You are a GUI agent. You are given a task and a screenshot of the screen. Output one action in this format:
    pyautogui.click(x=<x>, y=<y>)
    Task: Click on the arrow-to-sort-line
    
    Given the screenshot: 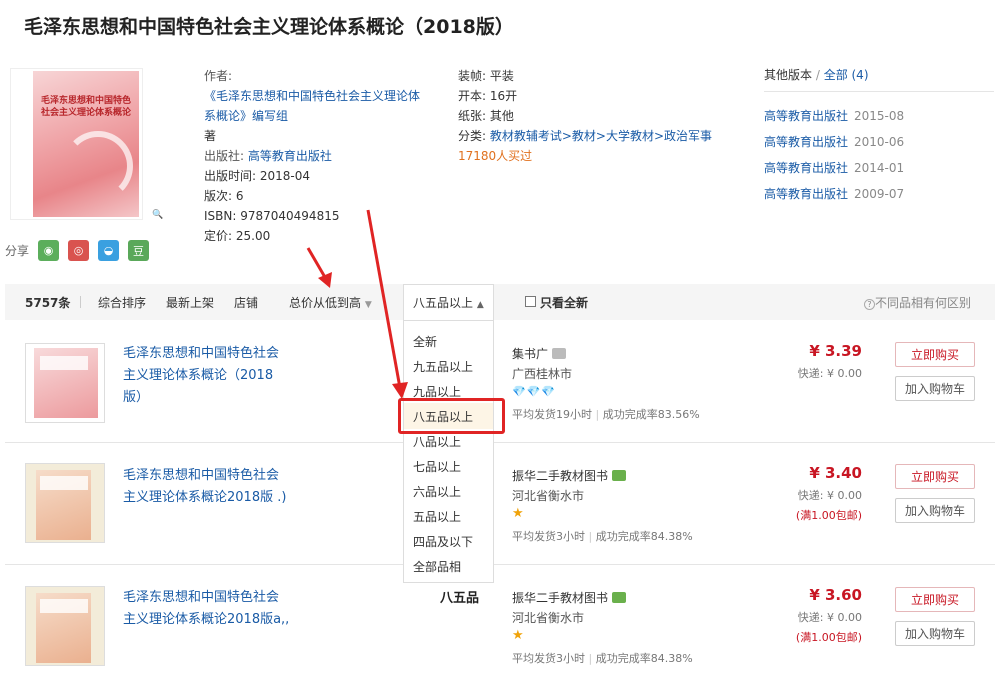 What is the action you would take?
    pyautogui.click(x=317, y=263)
    